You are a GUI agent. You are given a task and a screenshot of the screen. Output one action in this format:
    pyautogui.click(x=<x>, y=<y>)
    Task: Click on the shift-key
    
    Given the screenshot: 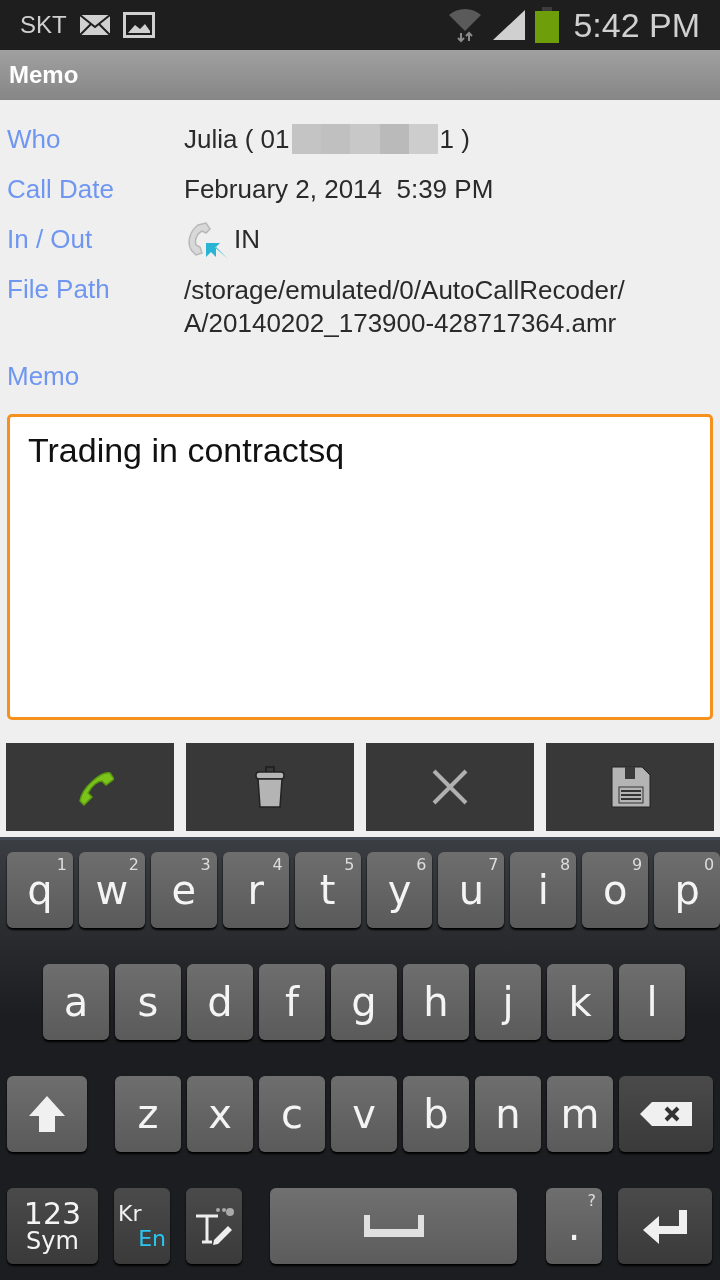 What is the action you would take?
    pyautogui.click(x=47, y=1114)
    